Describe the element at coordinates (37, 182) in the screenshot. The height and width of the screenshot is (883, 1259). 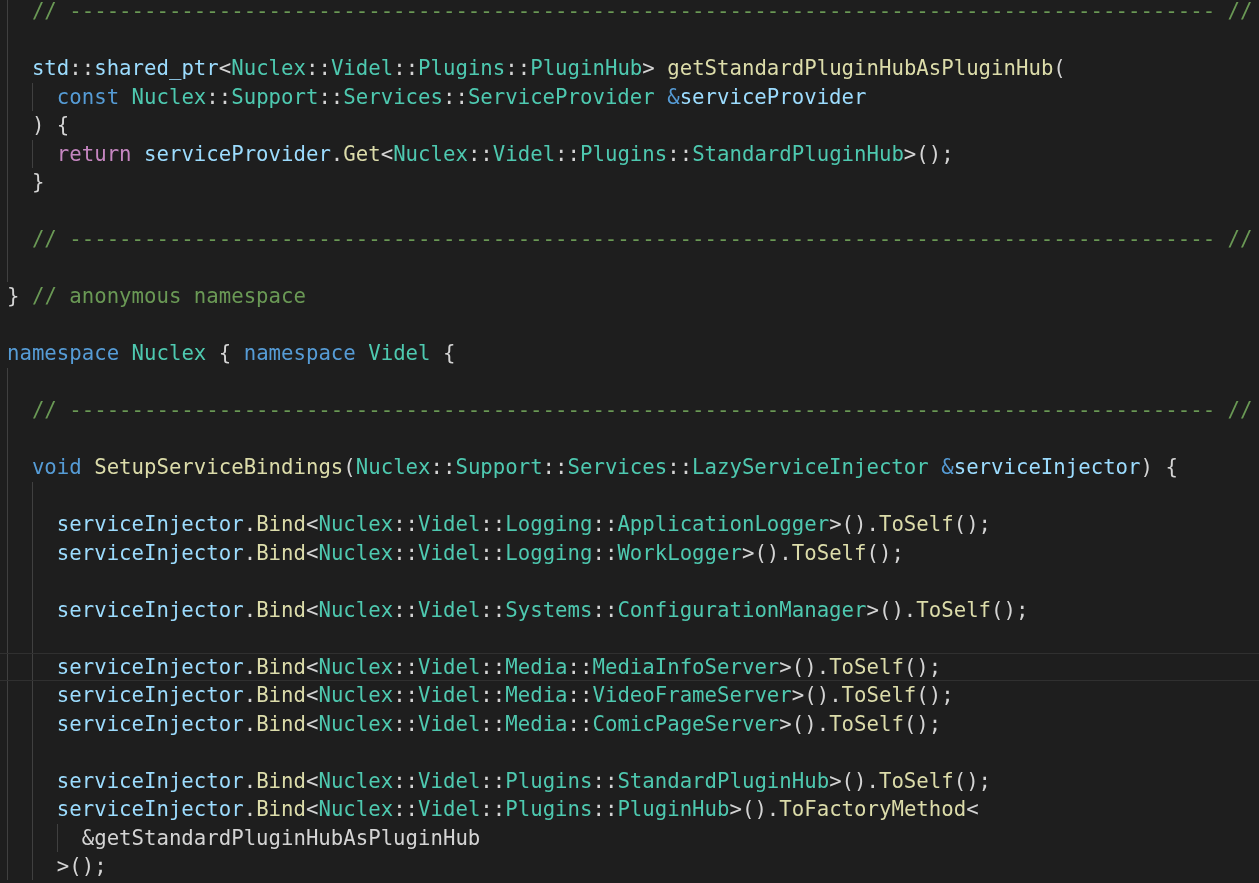
I see `code-line: }` at that location.